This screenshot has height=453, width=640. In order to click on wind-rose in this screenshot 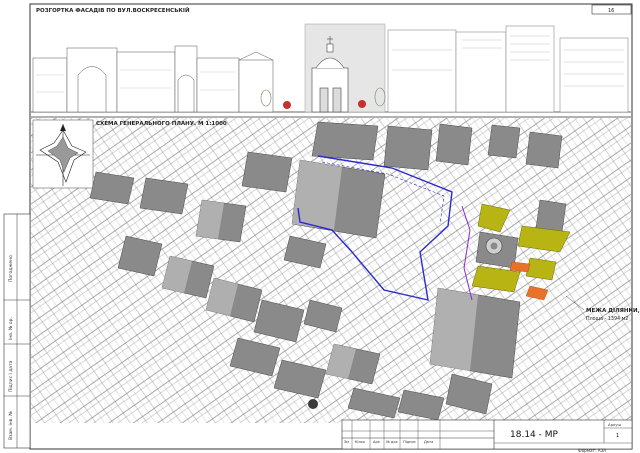, I will do `click(63, 154)`.